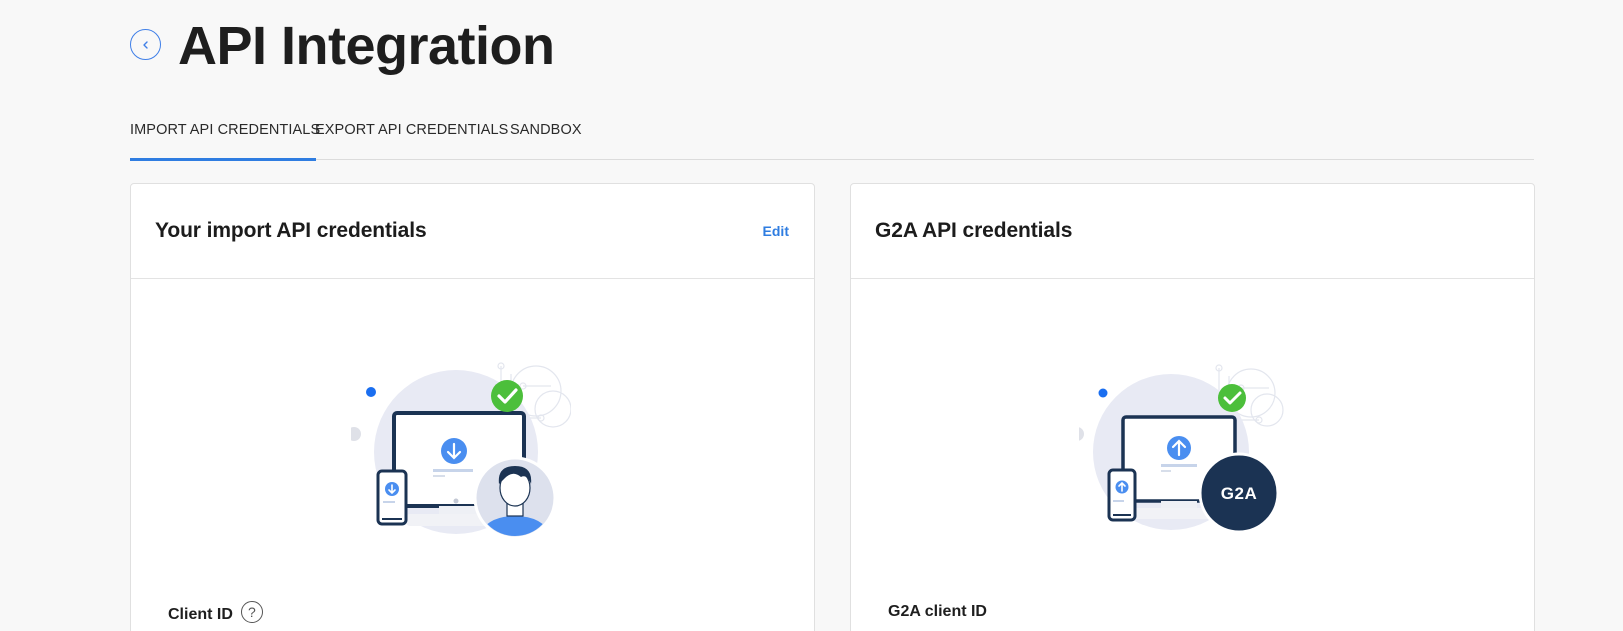 This screenshot has height=631, width=1623. I want to click on chevron-left-icon, so click(145, 44).